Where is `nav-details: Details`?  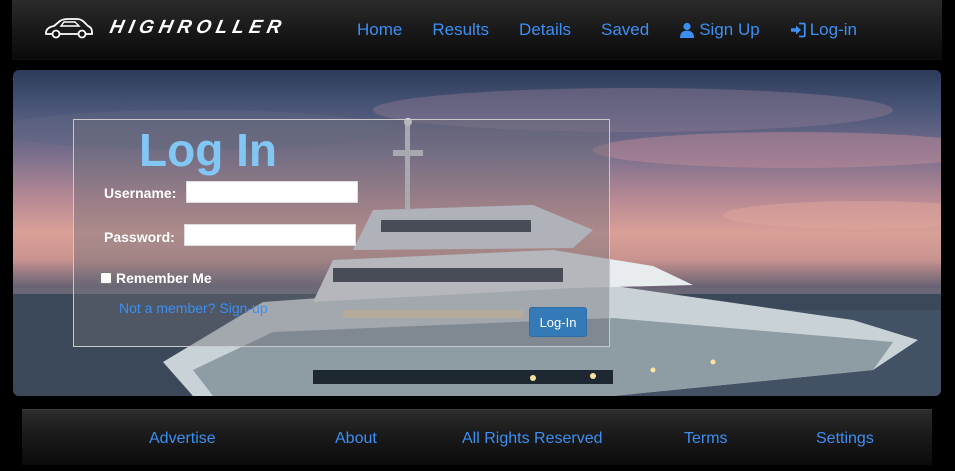
nav-details: Details is located at coordinates (545, 30).